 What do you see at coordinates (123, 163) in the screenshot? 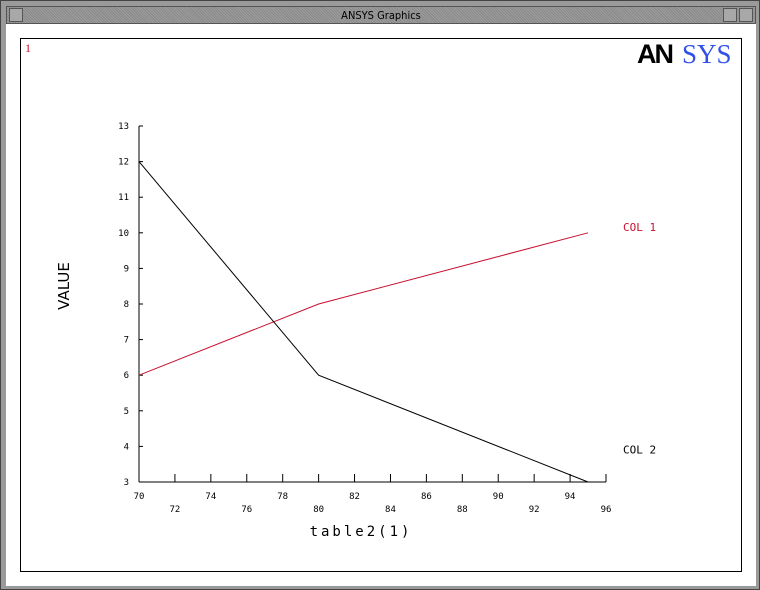
I see `y-tick-label: 12` at bounding box center [123, 163].